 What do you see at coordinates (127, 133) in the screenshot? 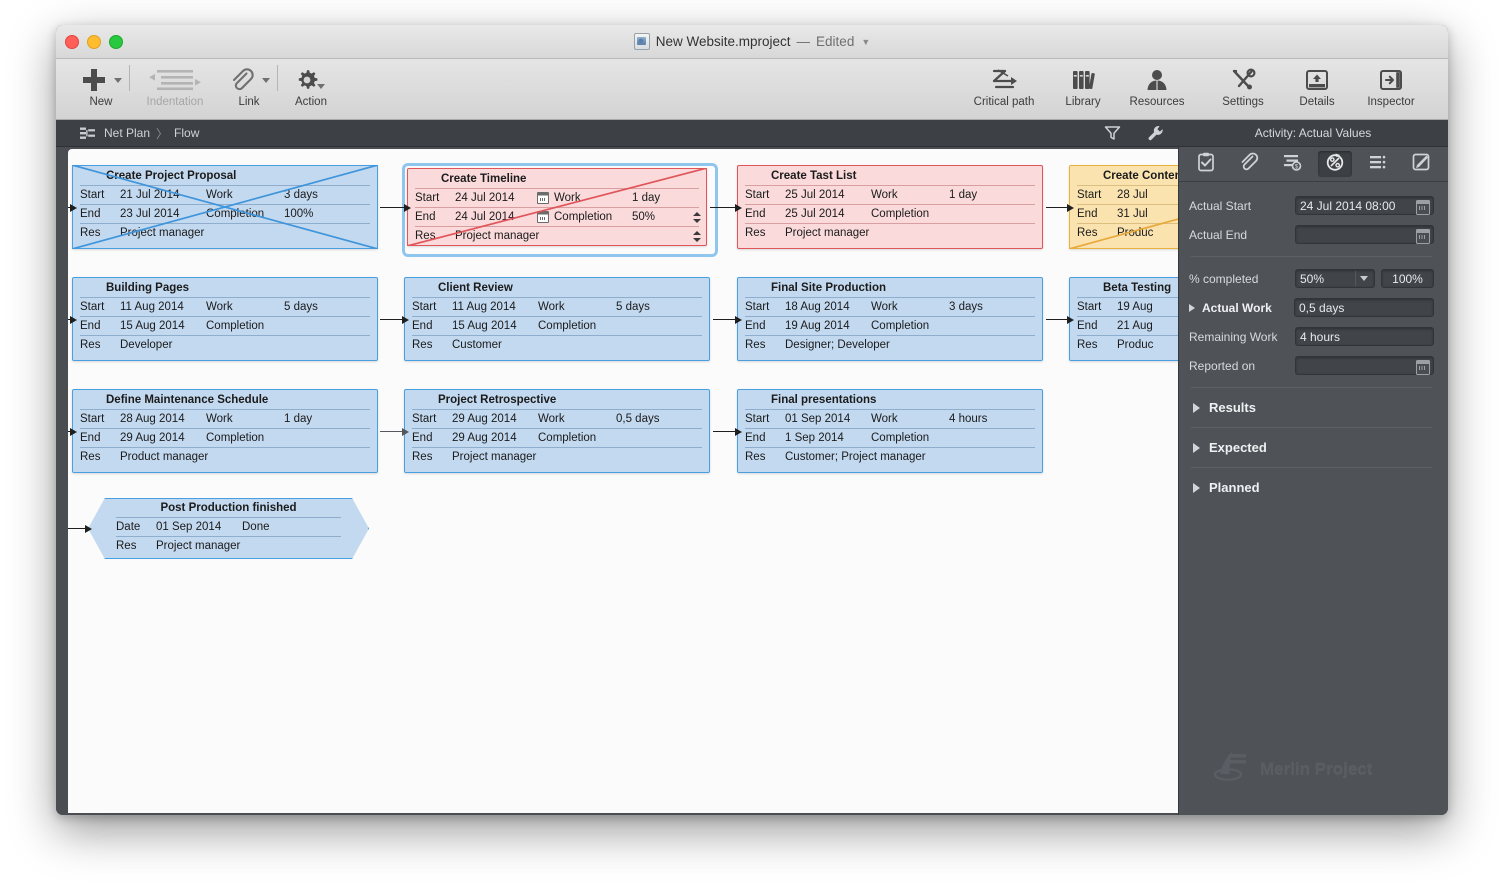
I see `breadcrumb-item-netplan: Net Plan` at bounding box center [127, 133].